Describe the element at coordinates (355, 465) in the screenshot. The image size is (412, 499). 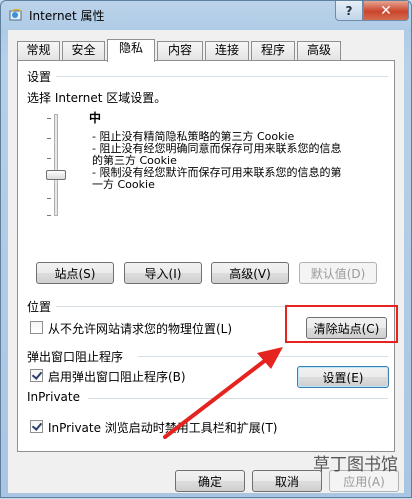
I see `watermark-text: 草丁图书馆` at that location.